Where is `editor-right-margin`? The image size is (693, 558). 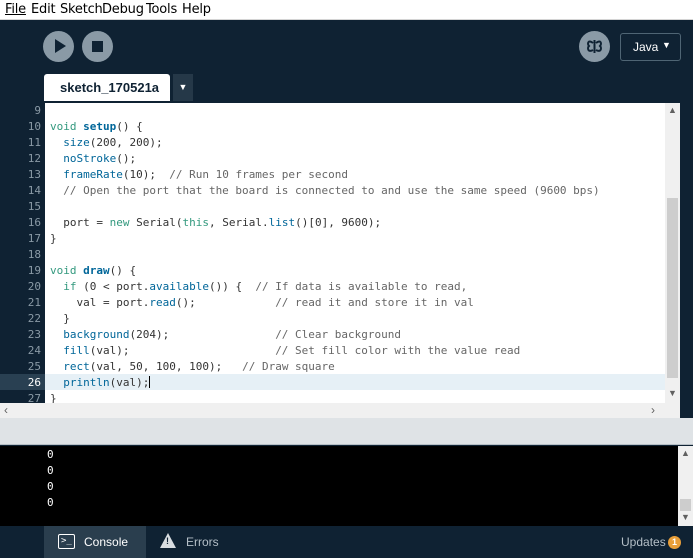
editor-right-margin is located at coordinates (686, 260).